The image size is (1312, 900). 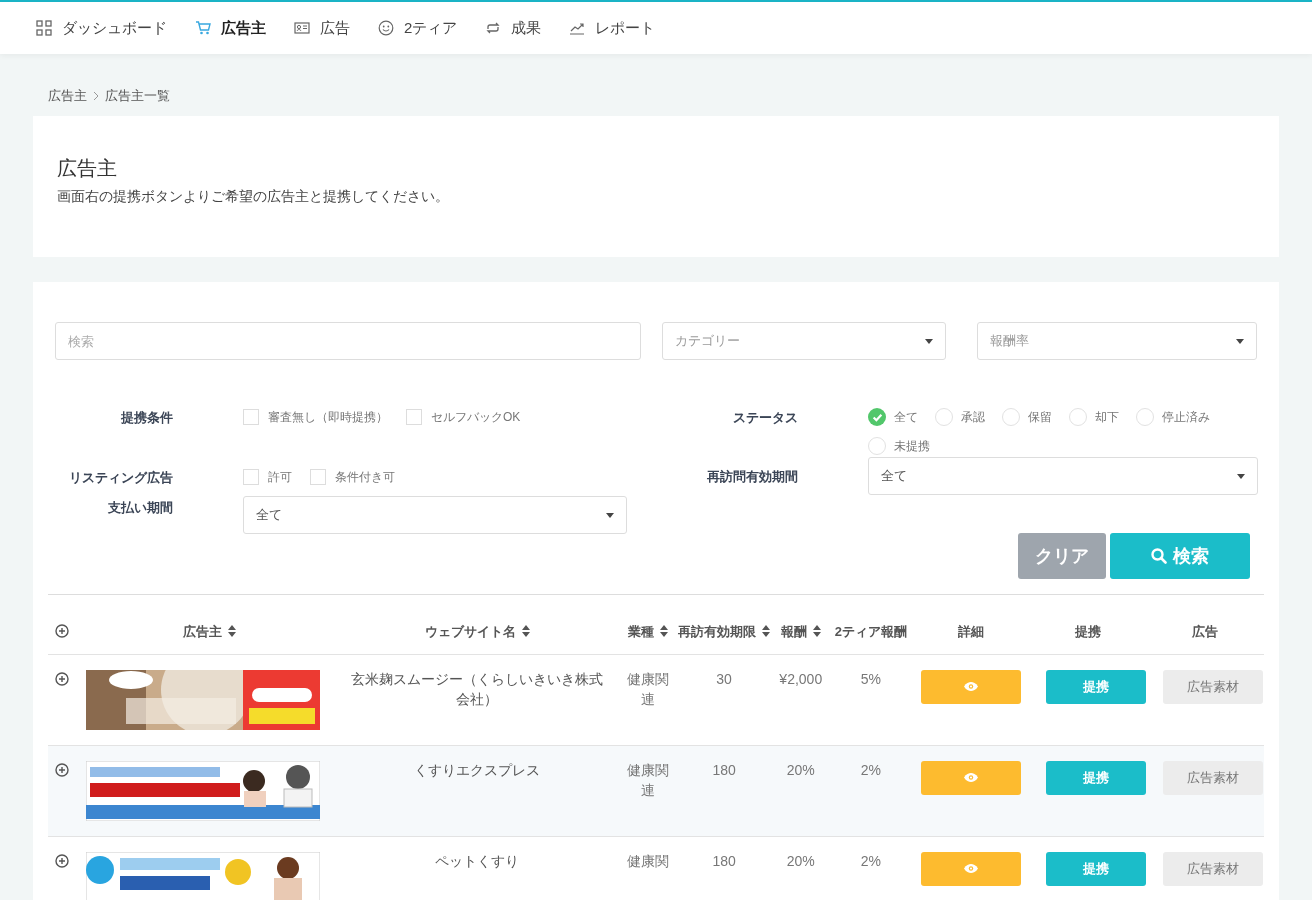 What do you see at coordinates (1205, 631) in the screenshot?
I see `column-header: 広告` at bounding box center [1205, 631].